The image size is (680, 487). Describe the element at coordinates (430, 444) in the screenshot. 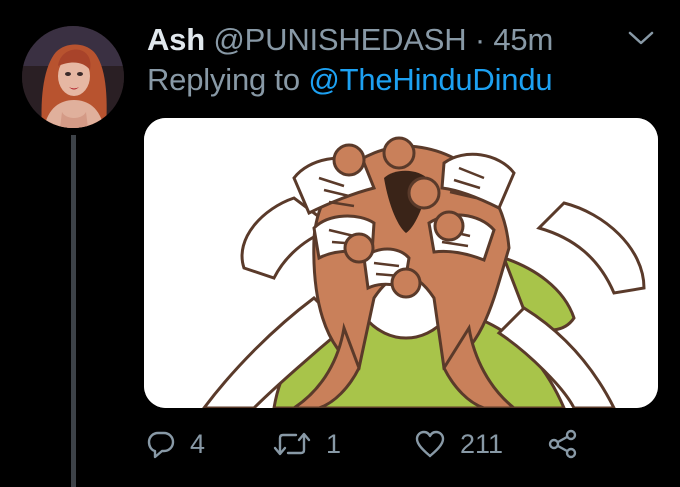

I see `heart-icon` at that location.